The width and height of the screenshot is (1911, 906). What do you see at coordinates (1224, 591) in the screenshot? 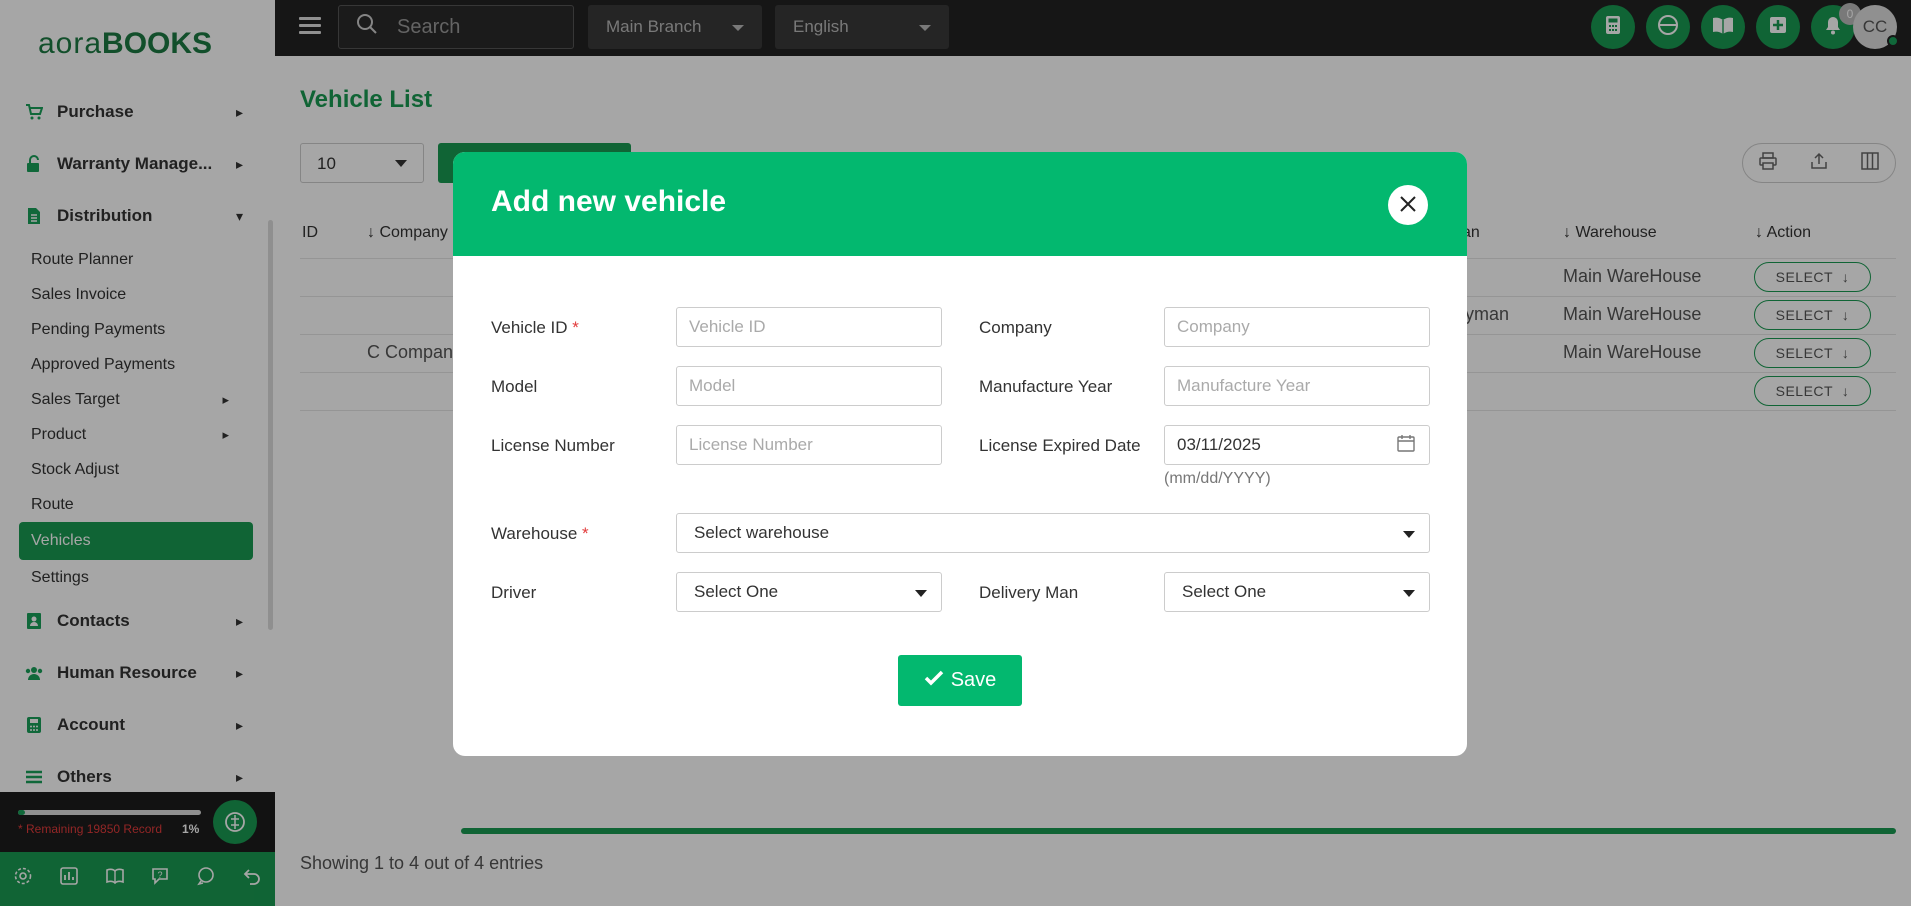
I see `delivery-man-select-value: Select One` at bounding box center [1224, 591].